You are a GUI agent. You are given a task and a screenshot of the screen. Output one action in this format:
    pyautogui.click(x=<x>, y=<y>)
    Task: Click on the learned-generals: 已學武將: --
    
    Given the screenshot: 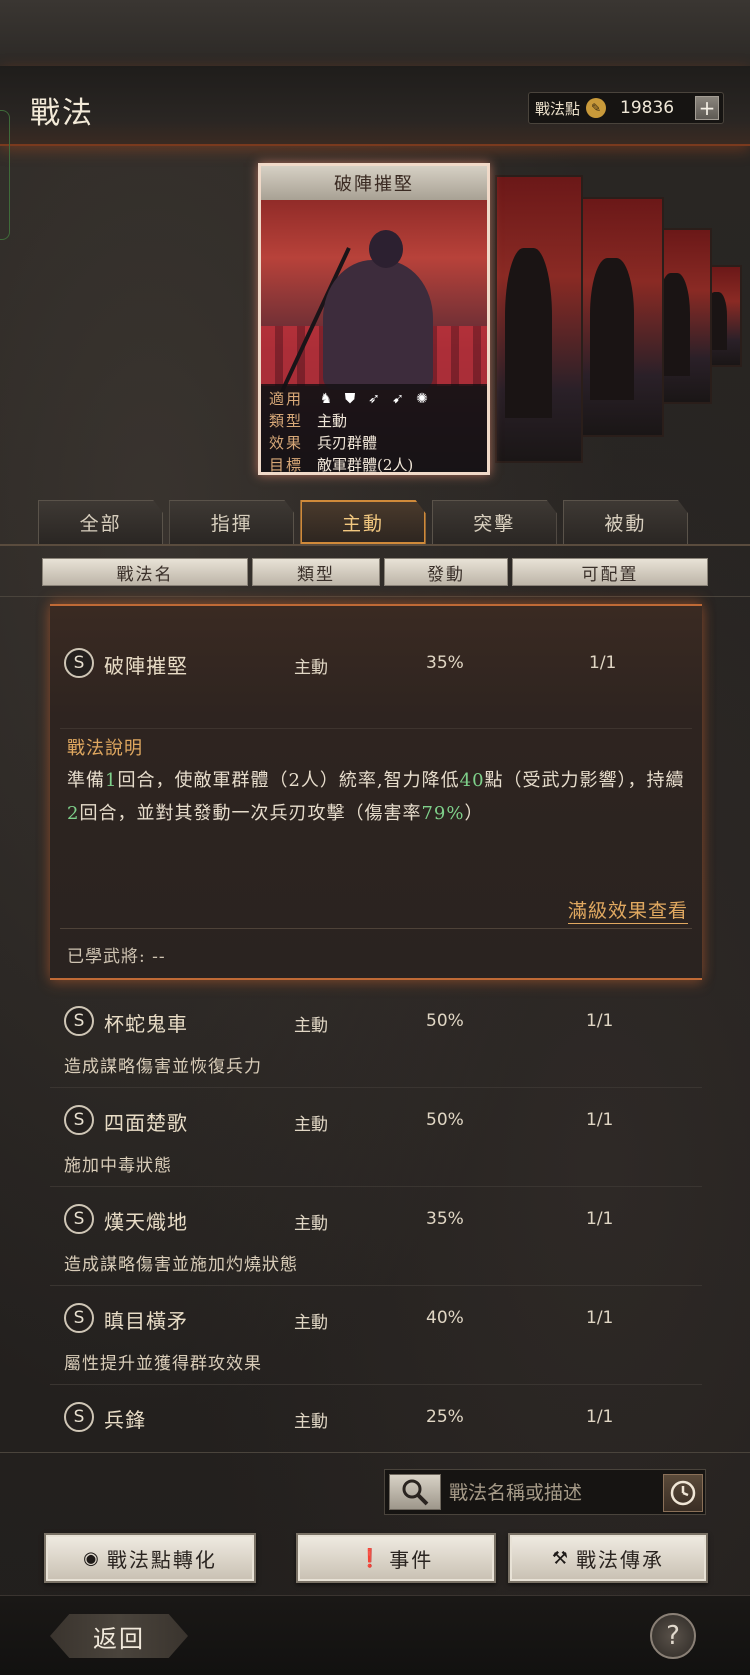 What is the action you would take?
    pyautogui.click(x=116, y=957)
    